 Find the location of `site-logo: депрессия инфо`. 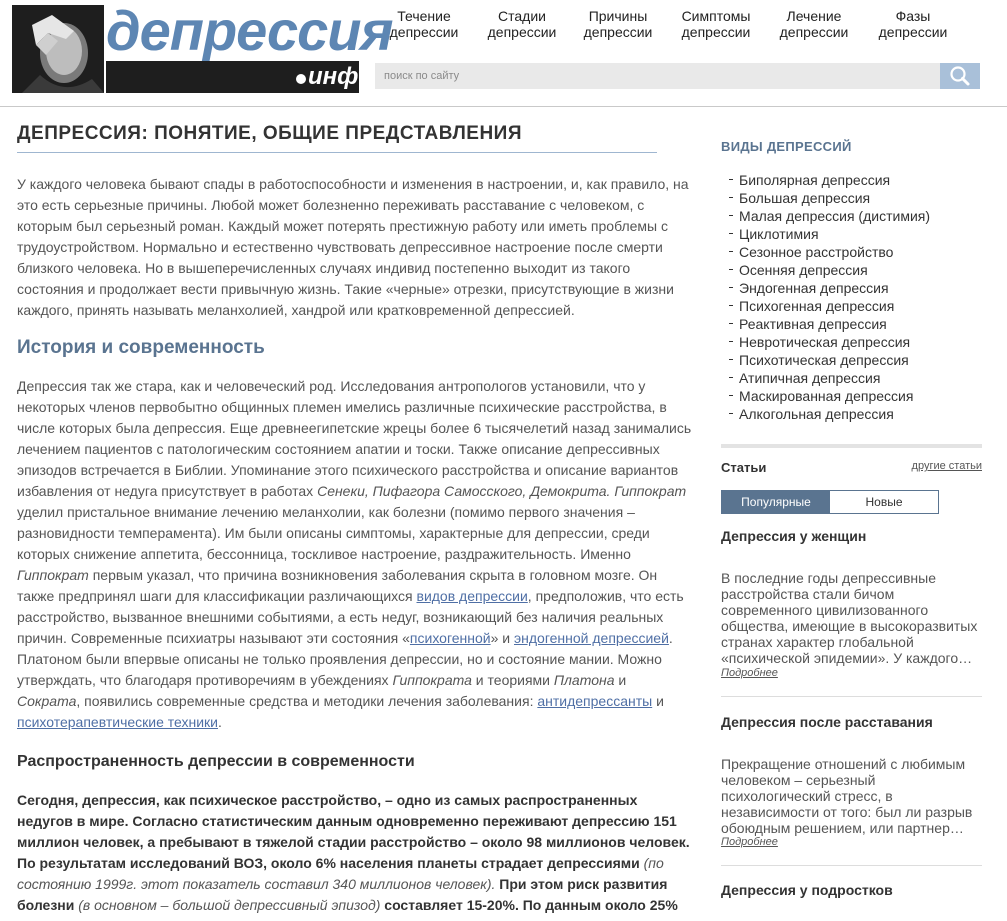

site-logo: депрессия инфо is located at coordinates (202, 46).